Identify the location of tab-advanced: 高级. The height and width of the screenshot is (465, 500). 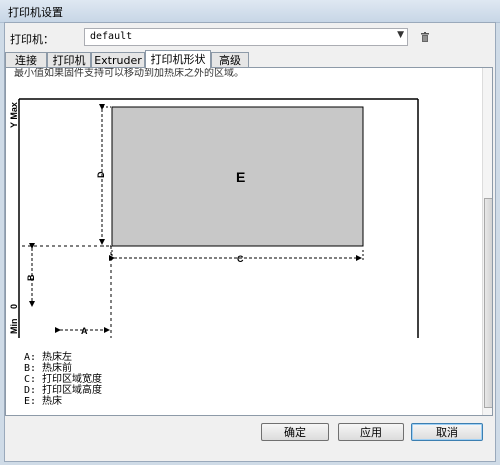
(230, 59).